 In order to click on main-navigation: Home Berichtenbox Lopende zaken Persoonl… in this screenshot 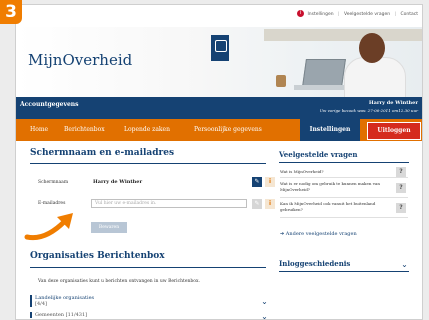, I will do `click(219, 130)`.